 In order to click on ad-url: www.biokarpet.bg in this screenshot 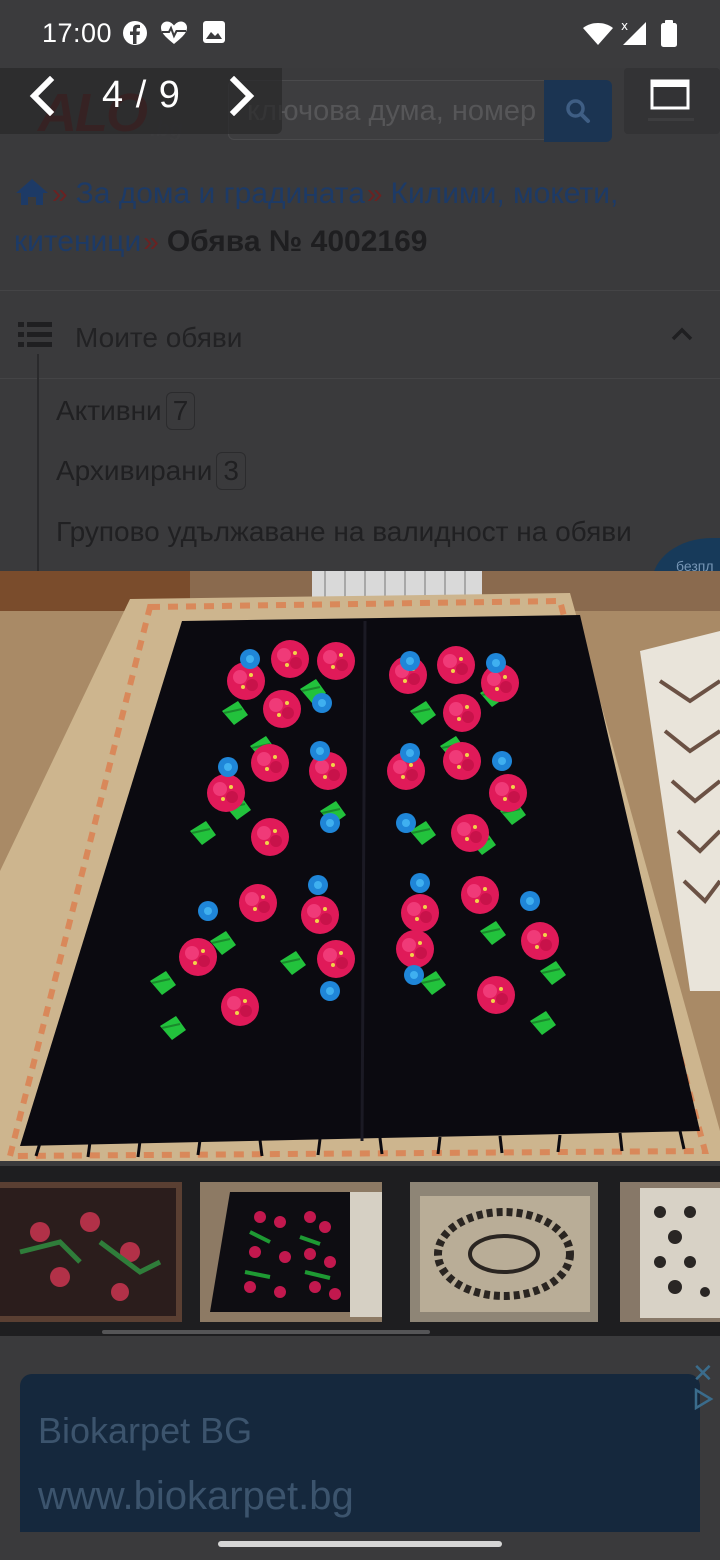, I will do `click(196, 1496)`.